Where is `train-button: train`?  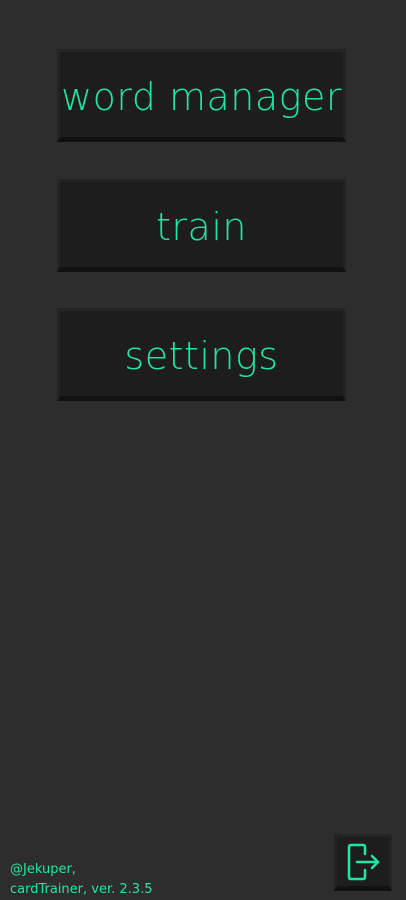 train-button: train is located at coordinates (201, 225).